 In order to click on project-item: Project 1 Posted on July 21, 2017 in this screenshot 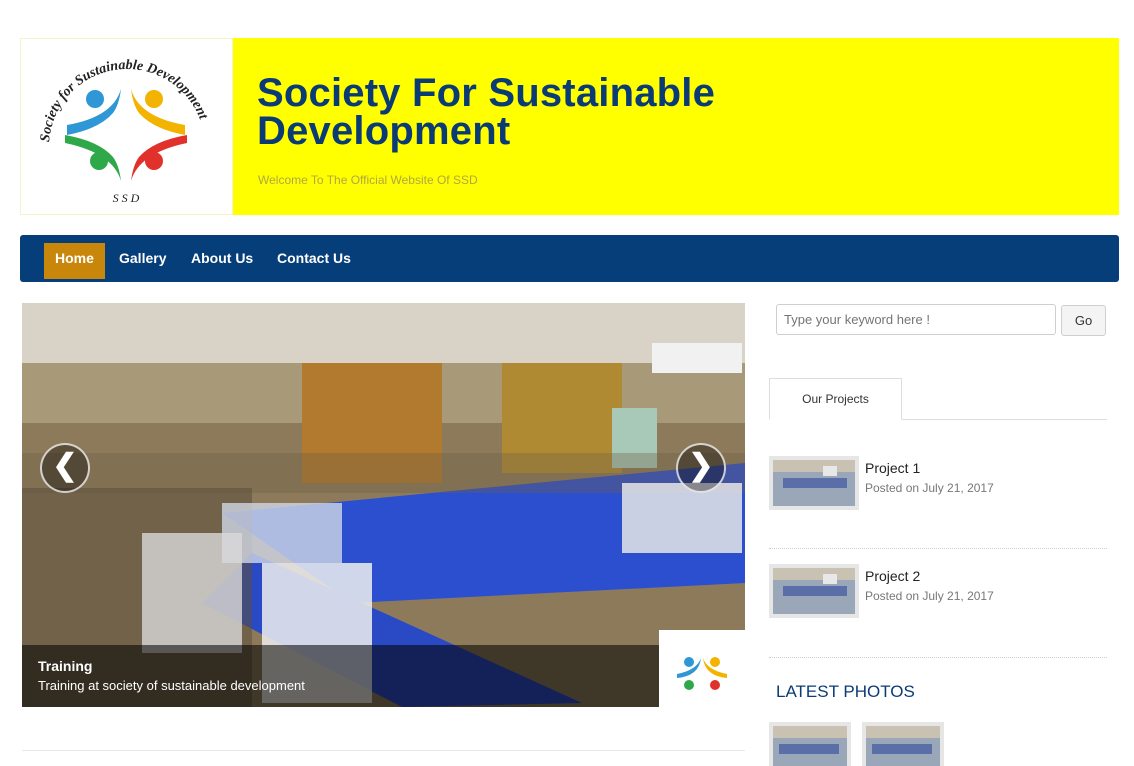, I will do `click(938, 501)`.